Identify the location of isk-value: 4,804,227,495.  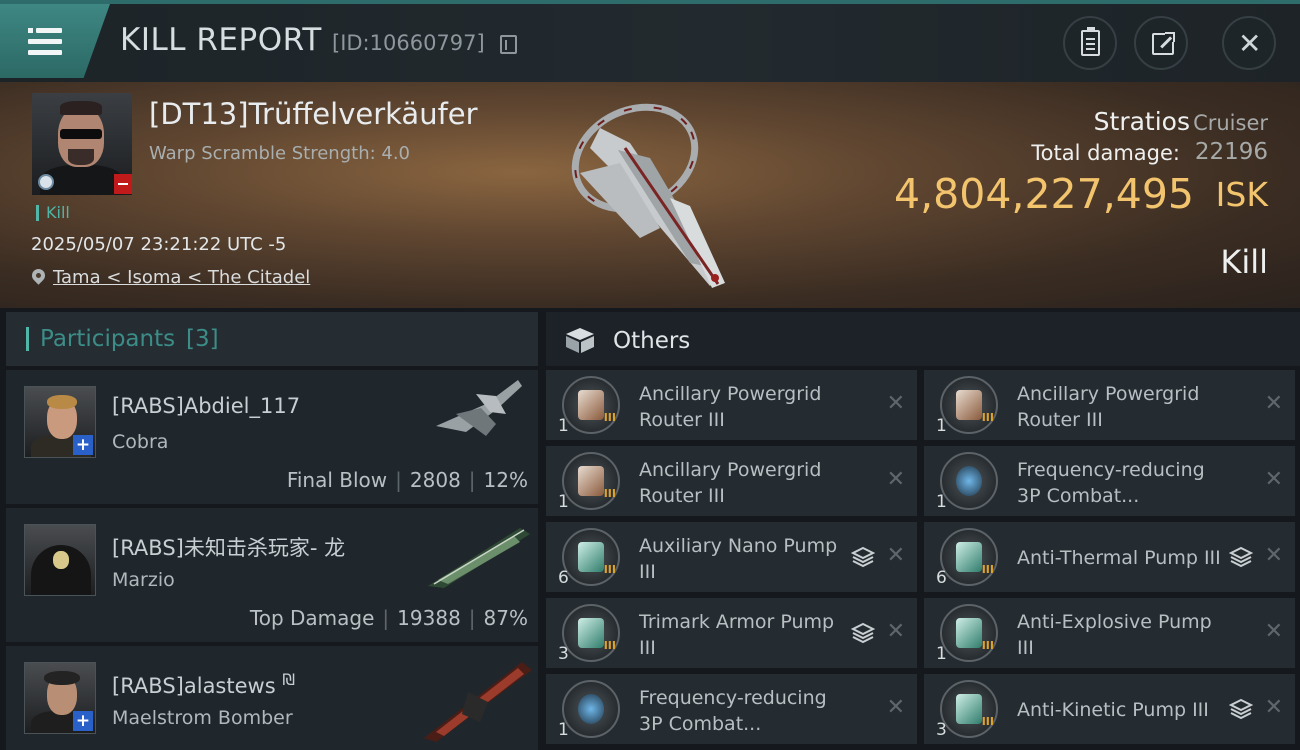
(1044, 194).